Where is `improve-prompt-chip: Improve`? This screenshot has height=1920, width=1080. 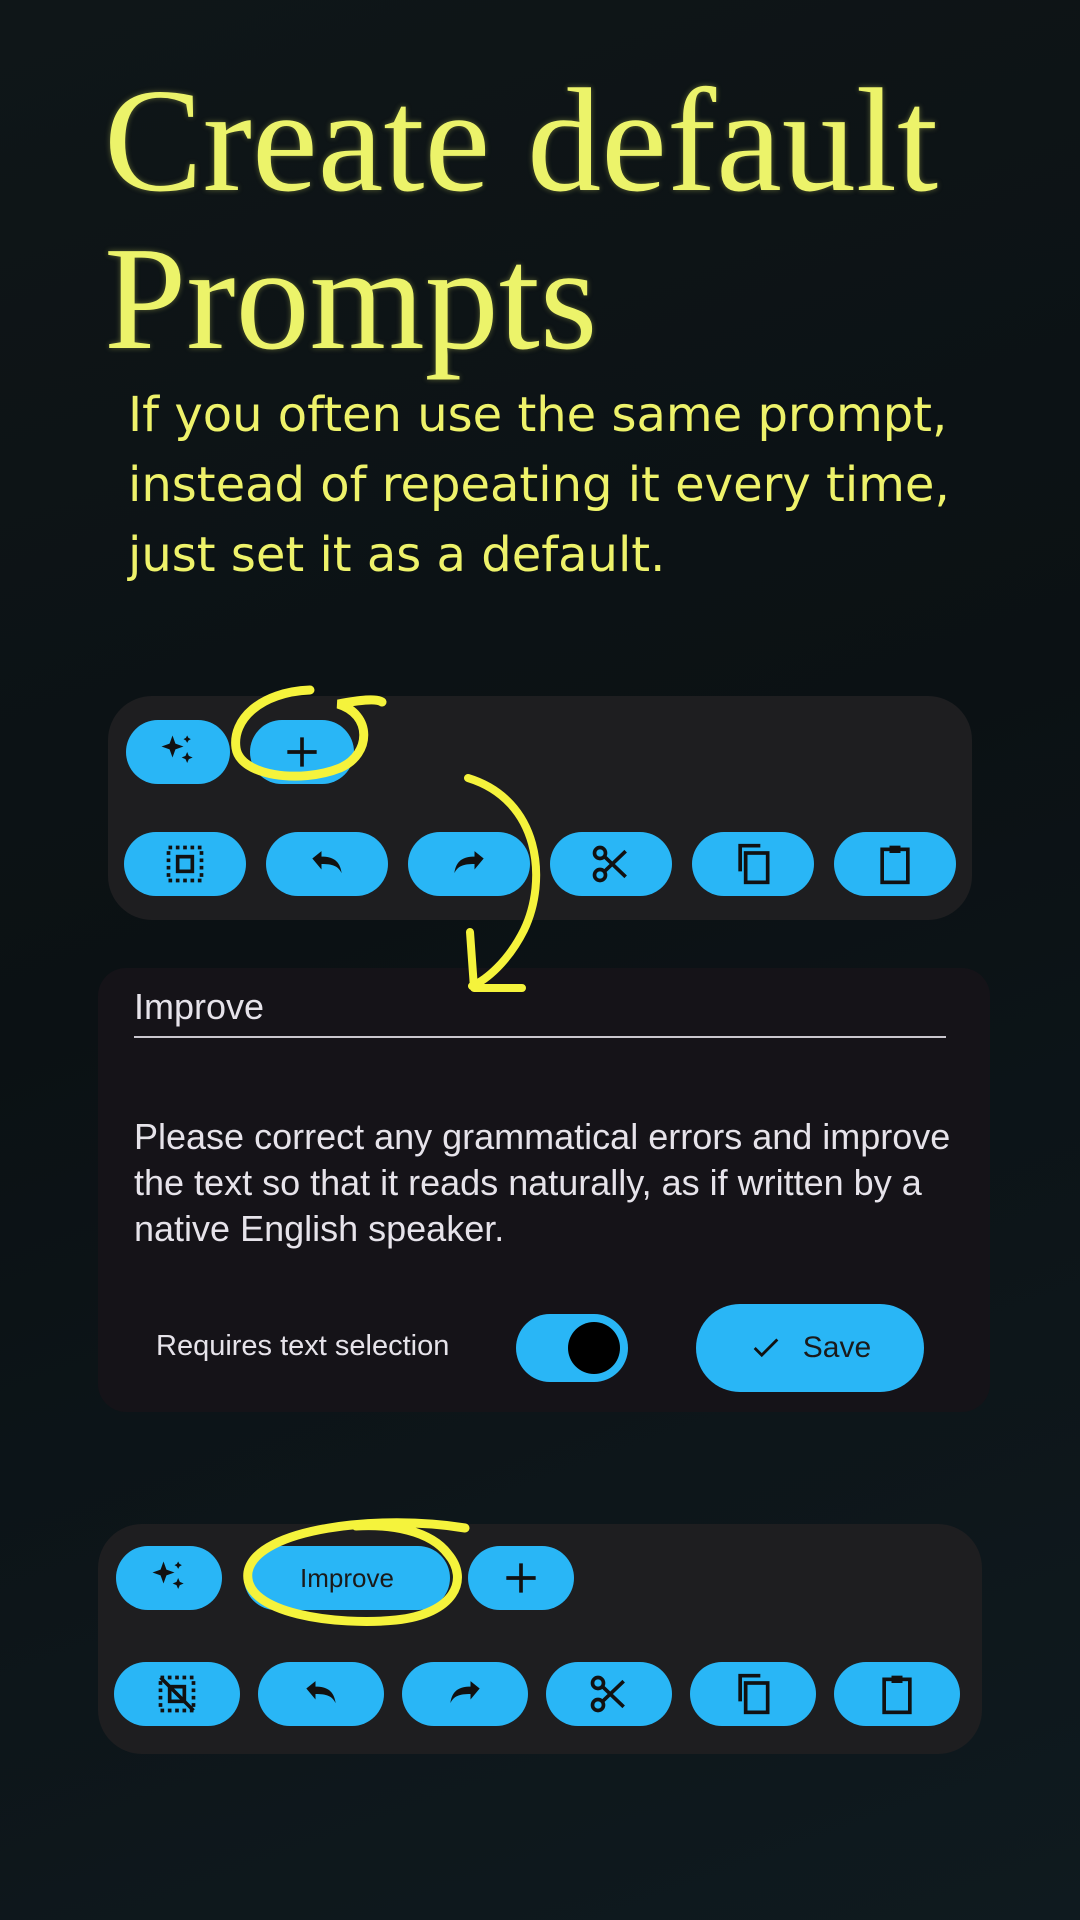 improve-prompt-chip: Improve is located at coordinates (347, 1578).